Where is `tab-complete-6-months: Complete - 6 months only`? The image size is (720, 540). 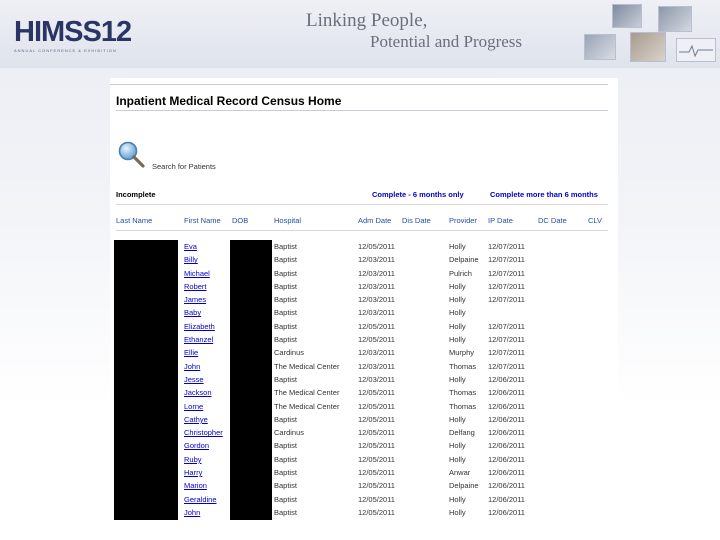 tab-complete-6-months: Complete - 6 months only is located at coordinates (418, 194).